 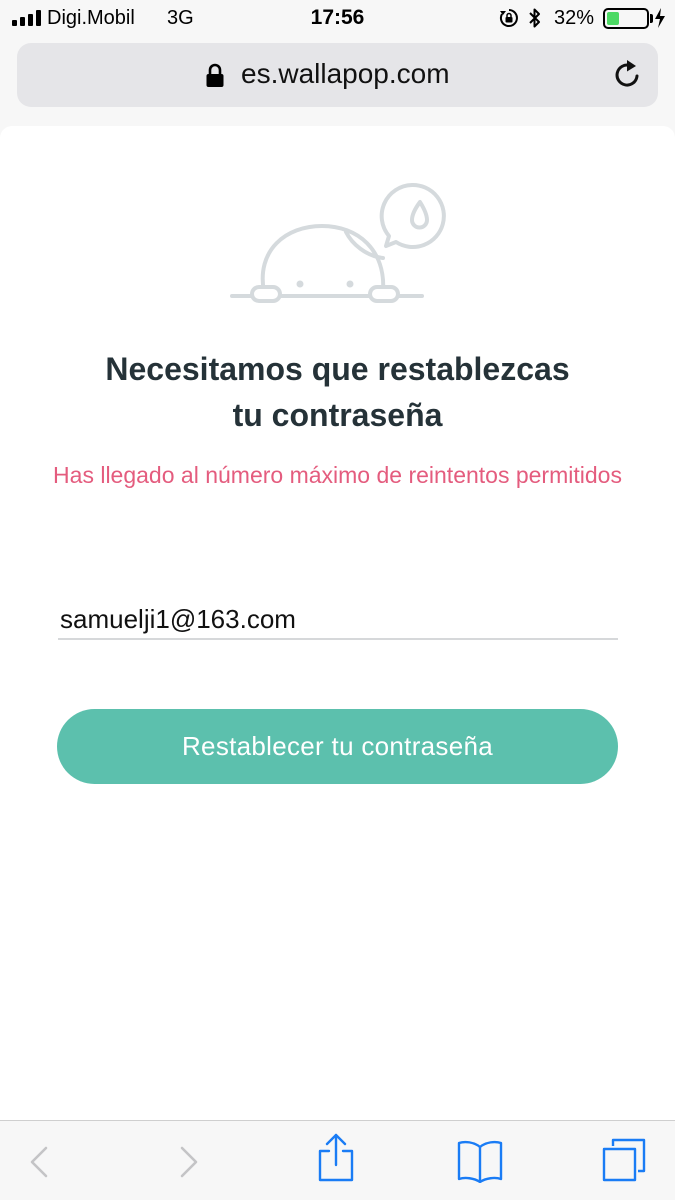 I want to click on battery-level-fill, so click(x=613, y=18).